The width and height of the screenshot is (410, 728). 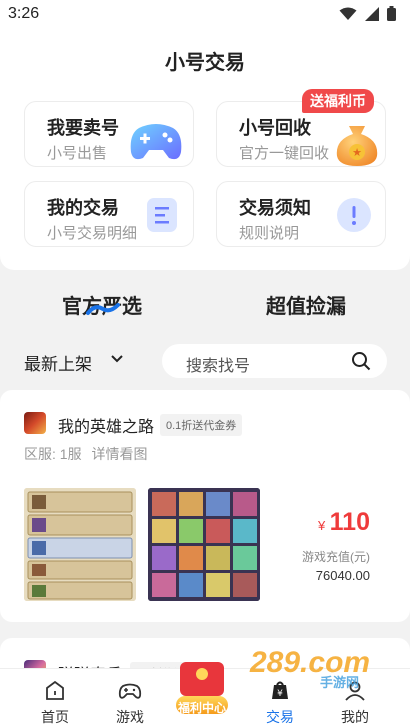 What do you see at coordinates (275, 208) in the screenshot?
I see `card-title: 交易须知` at bounding box center [275, 208].